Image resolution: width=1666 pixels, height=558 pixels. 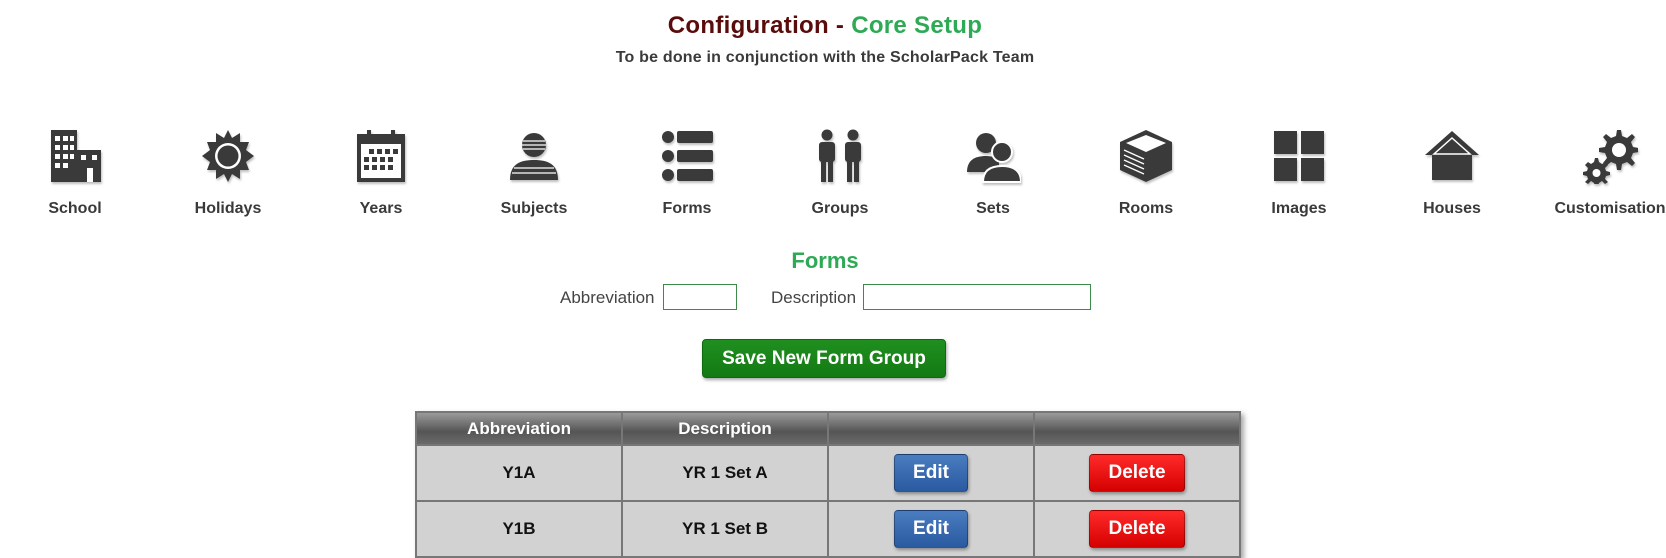 I want to click on nav-item-groups: Groups, so click(x=840, y=173).